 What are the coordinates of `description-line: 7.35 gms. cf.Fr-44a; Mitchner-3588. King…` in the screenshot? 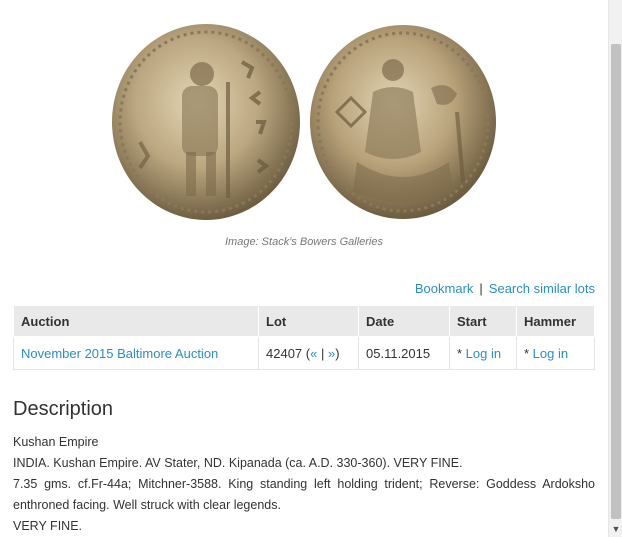 It's located at (304, 494).